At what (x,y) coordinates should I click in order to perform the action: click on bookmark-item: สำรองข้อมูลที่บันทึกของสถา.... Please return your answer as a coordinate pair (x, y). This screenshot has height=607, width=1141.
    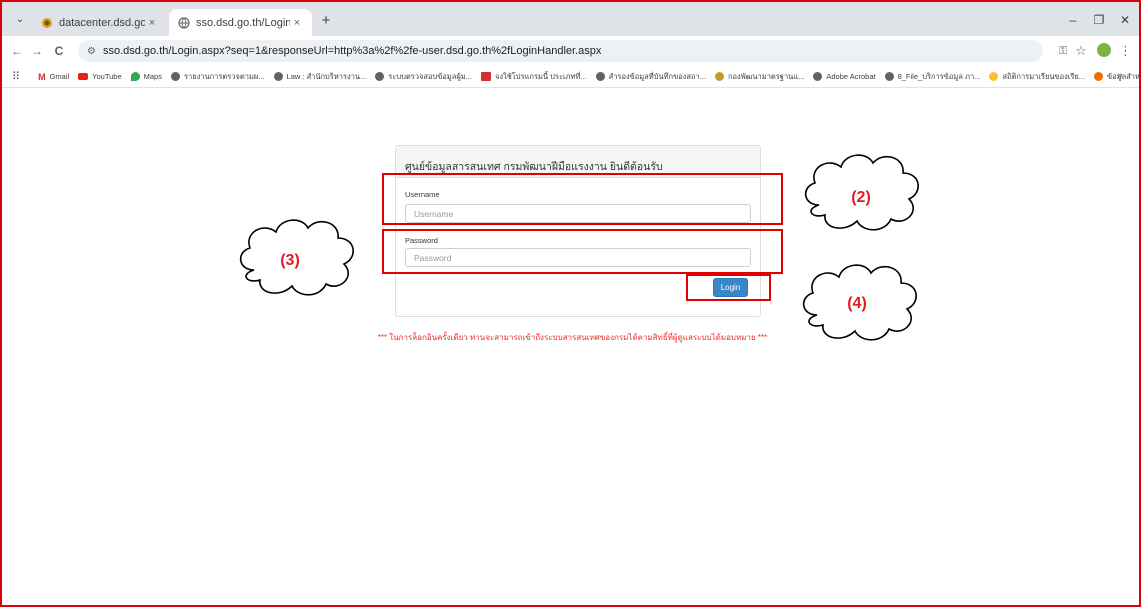
    Looking at the image, I should click on (650, 77).